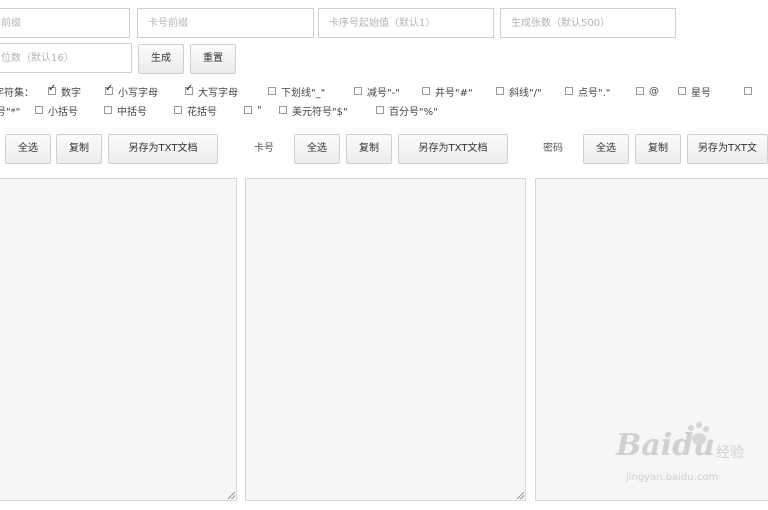 The image size is (768, 510). What do you see at coordinates (406, 23) in the screenshot?
I see `card-start-input` at bounding box center [406, 23].